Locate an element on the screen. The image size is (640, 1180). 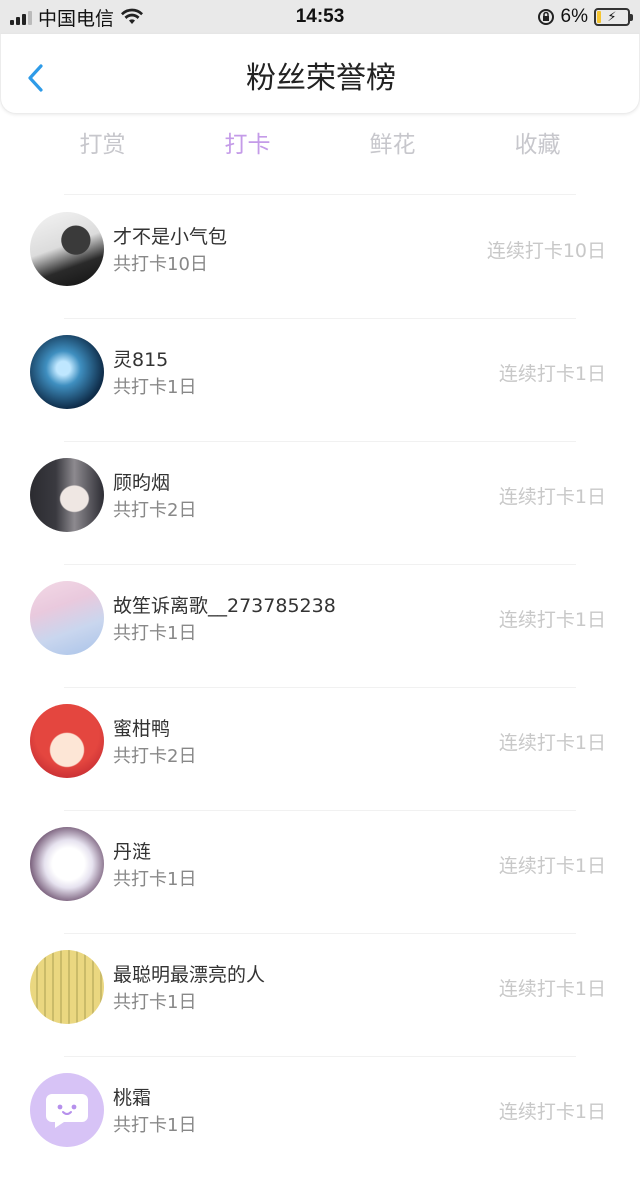
fan-name: 桃霜 is located at coordinates (132, 1098).